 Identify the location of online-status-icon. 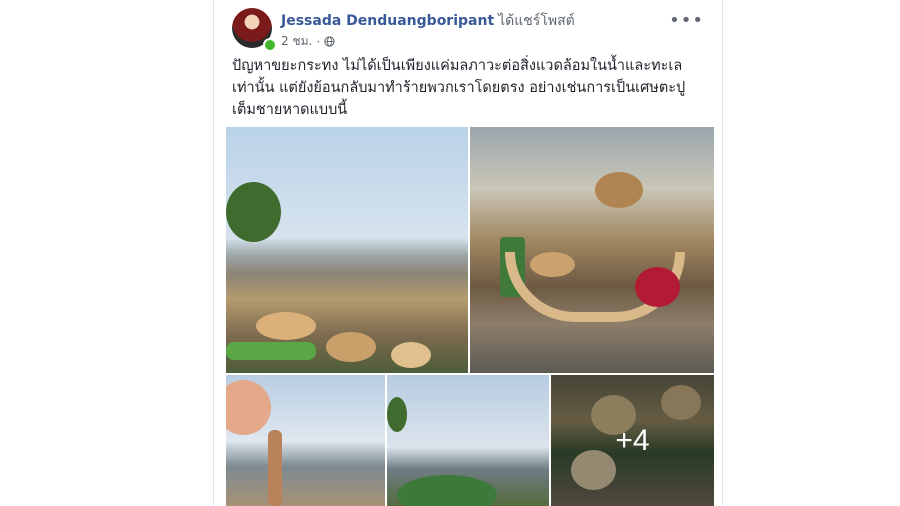
(270, 45).